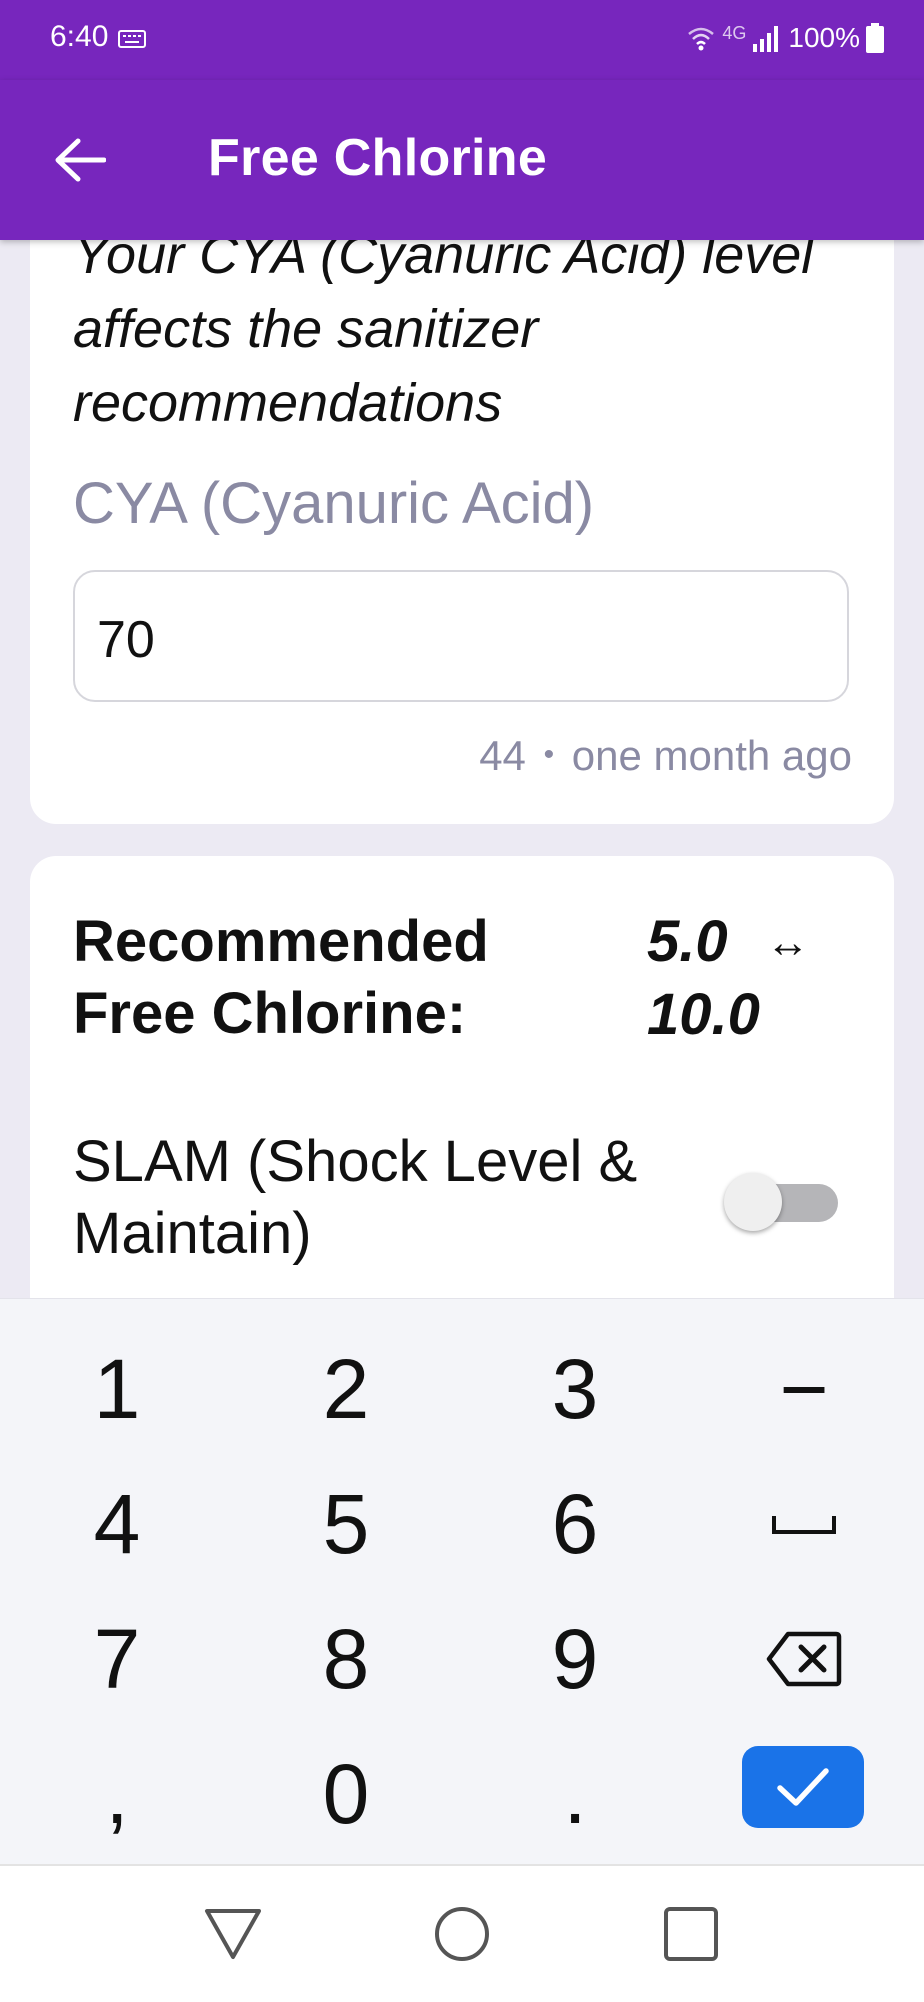 The image size is (924, 2002). I want to click on recommended-label-line1: Recommended, so click(281, 941).